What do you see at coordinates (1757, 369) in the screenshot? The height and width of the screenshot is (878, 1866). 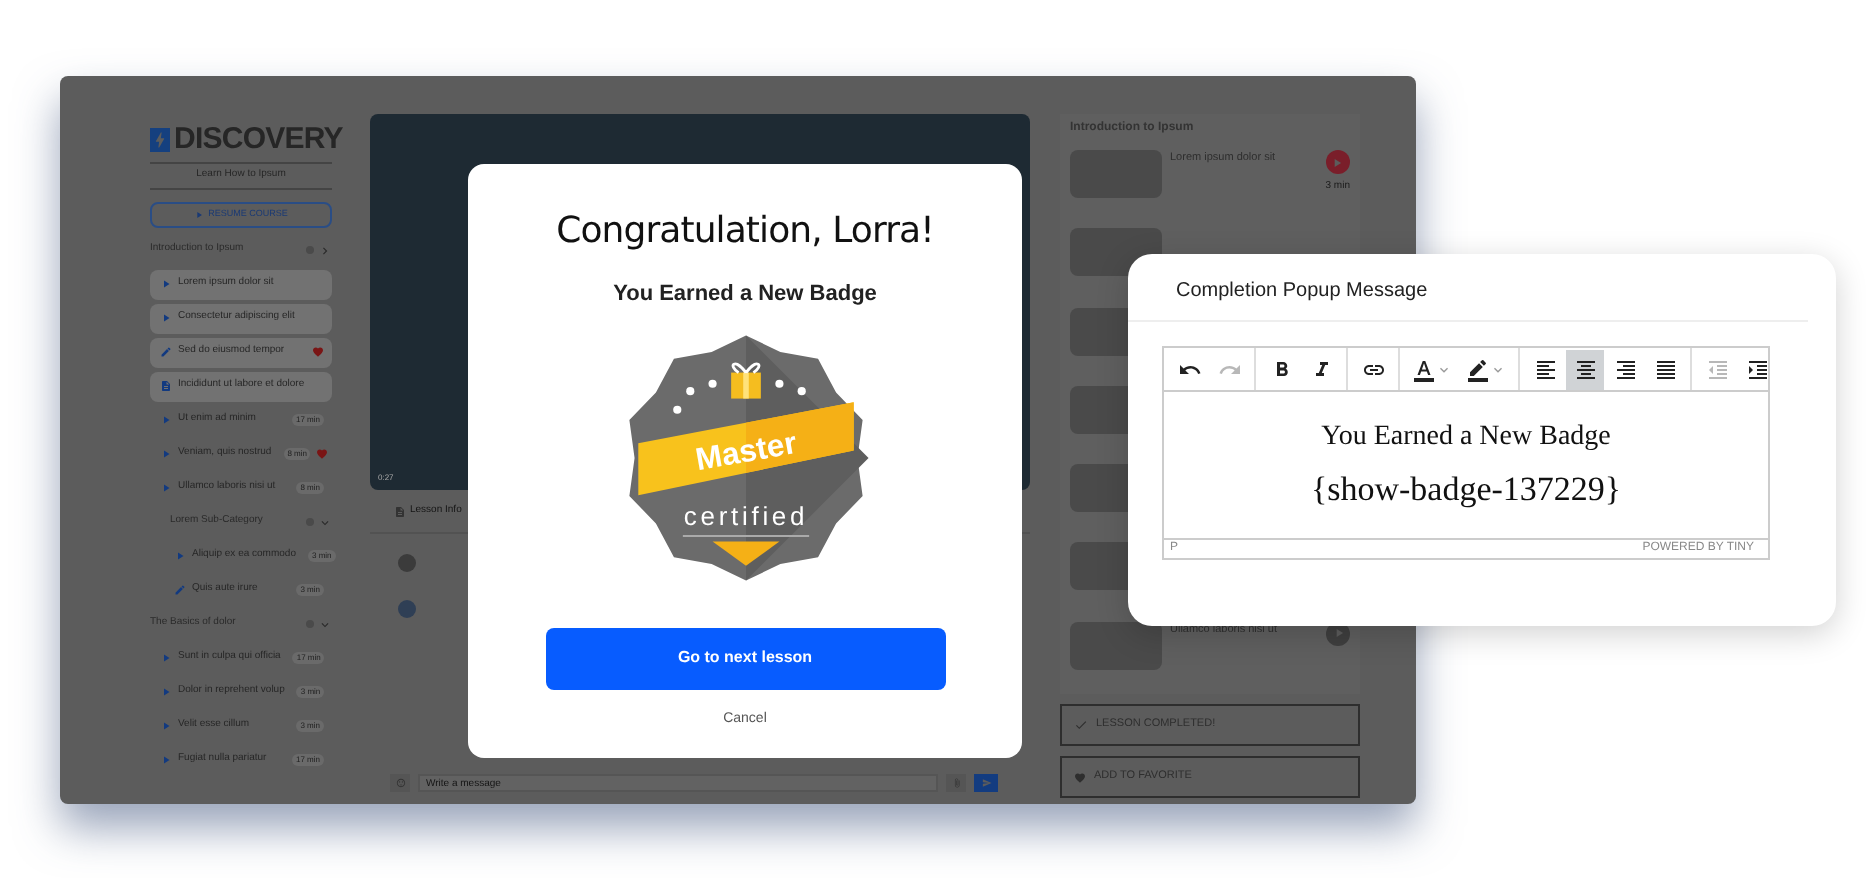 I see `indent-icon` at bounding box center [1757, 369].